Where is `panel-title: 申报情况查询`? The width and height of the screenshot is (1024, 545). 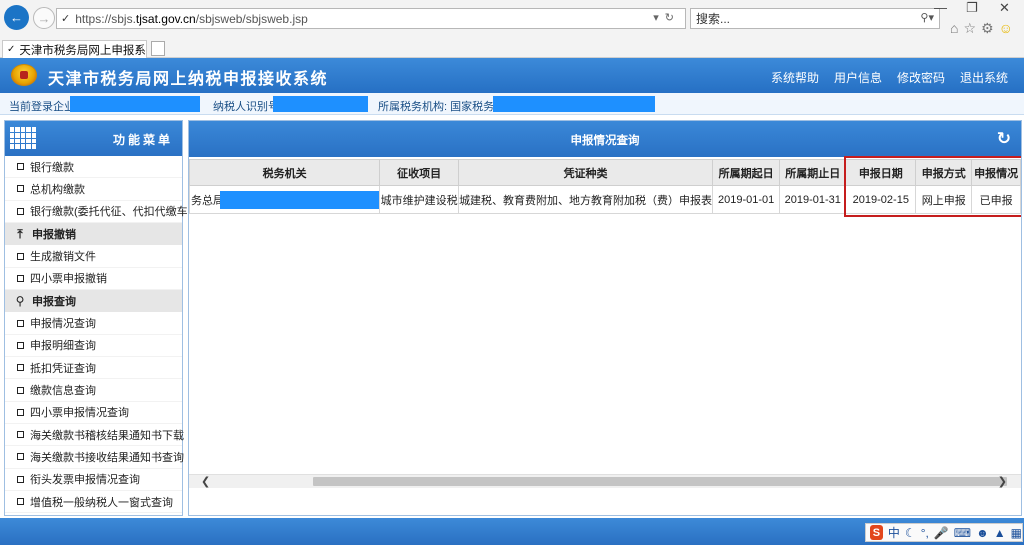 panel-title: 申报情况查询 is located at coordinates (605, 141).